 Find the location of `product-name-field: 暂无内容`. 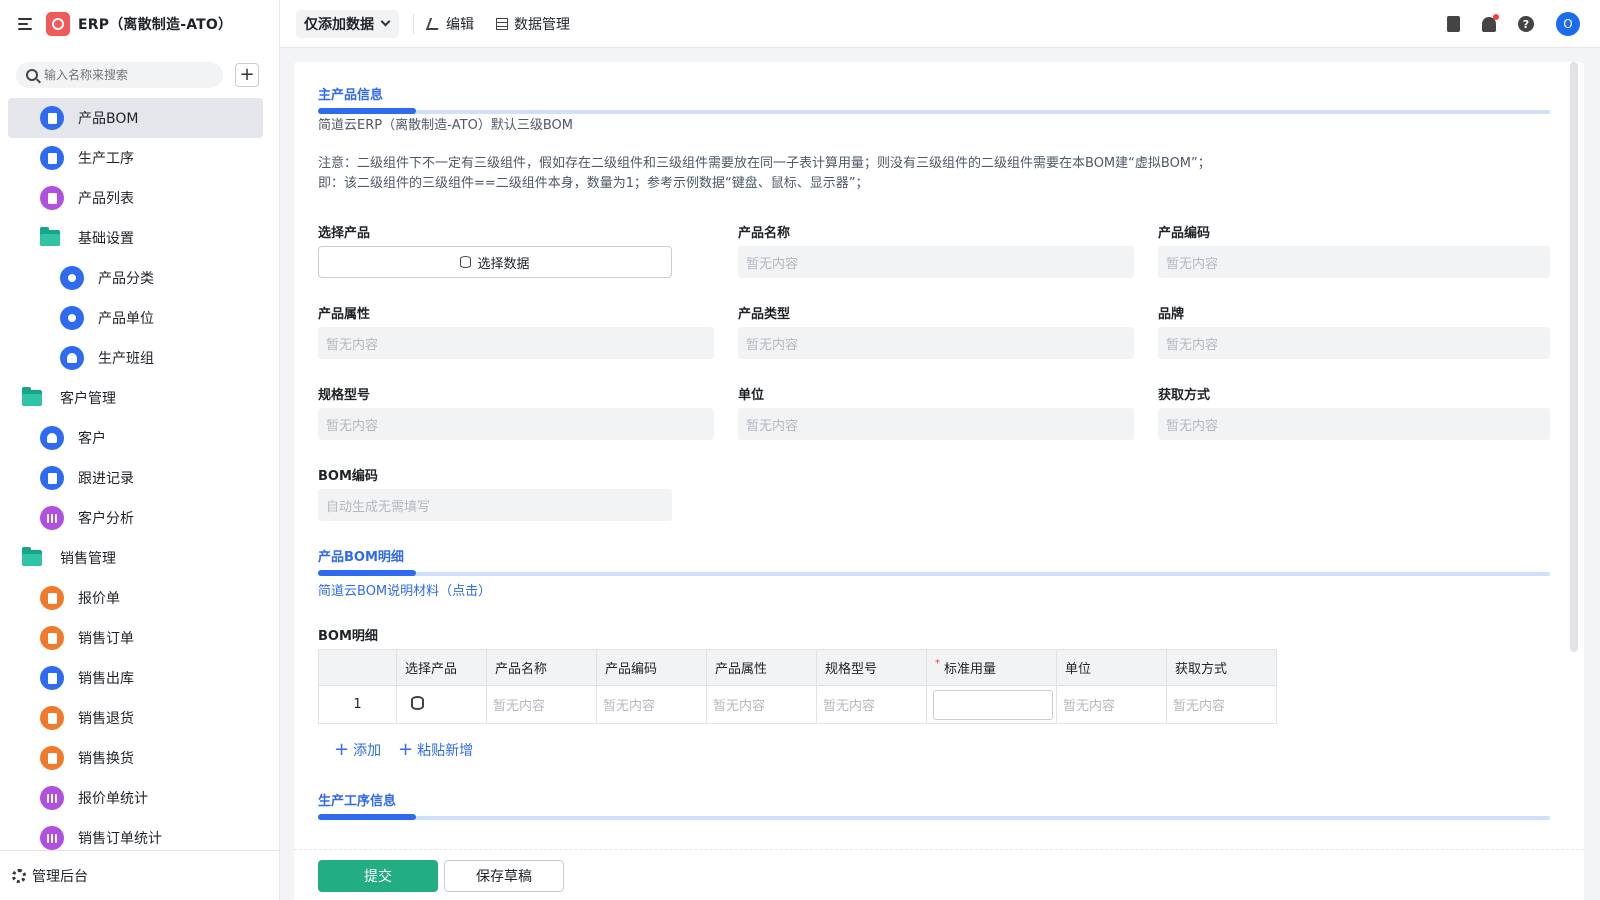

product-name-field: 暂无内容 is located at coordinates (936, 262).